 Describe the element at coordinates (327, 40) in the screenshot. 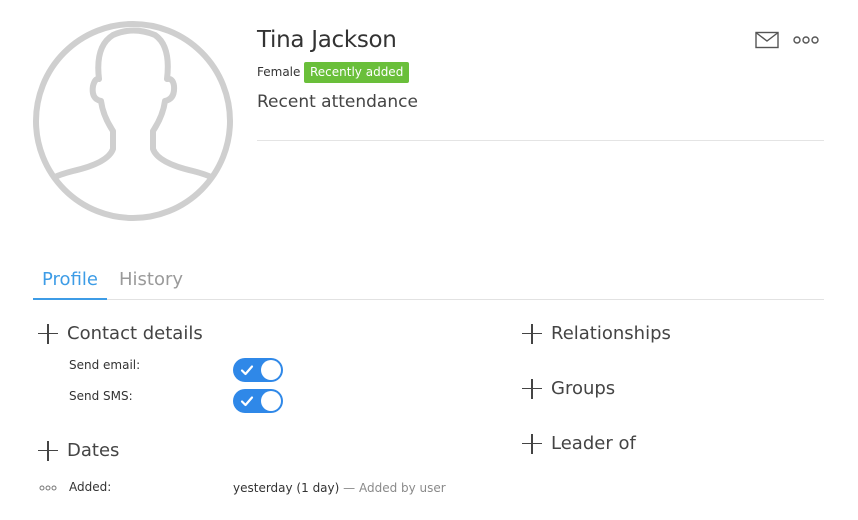

I see `person-name: Tina Jackson` at that location.